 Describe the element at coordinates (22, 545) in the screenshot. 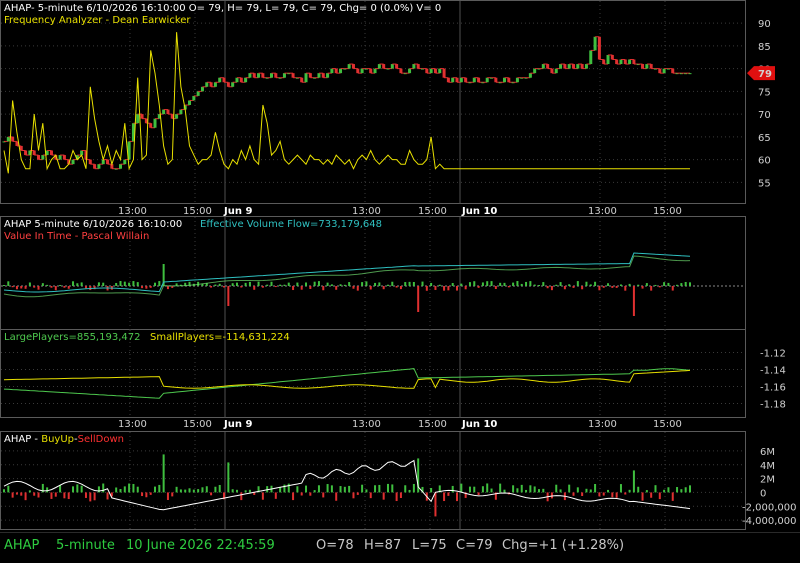

I see `status-symbol: AHAP` at that location.